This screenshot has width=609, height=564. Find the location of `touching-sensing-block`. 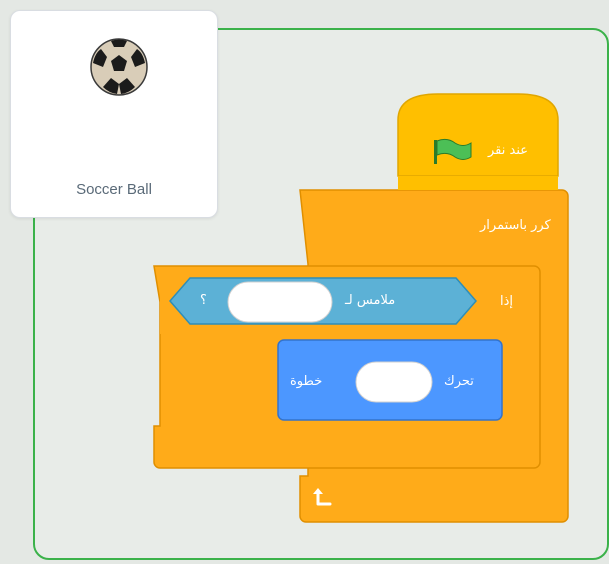

touching-sensing-block is located at coordinates (323, 301).